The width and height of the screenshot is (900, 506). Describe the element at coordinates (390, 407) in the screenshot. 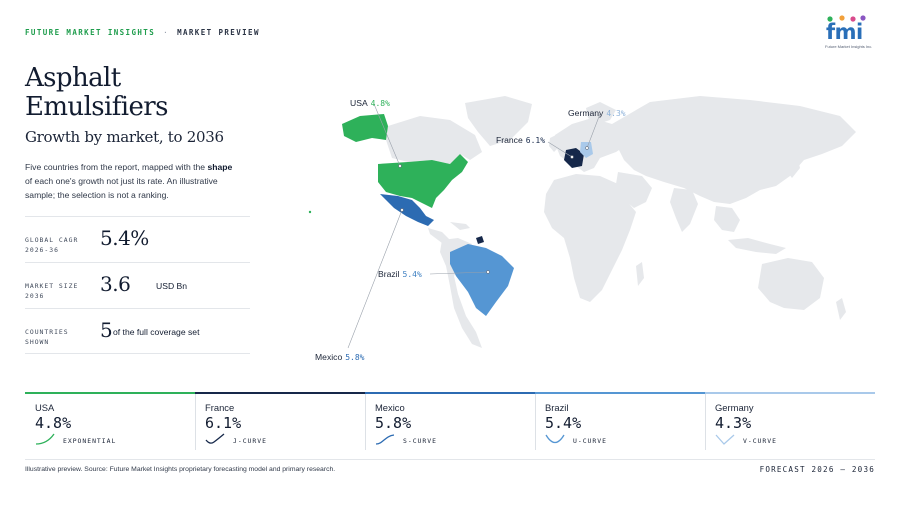

I see `card-country-name: Mexico` at that location.